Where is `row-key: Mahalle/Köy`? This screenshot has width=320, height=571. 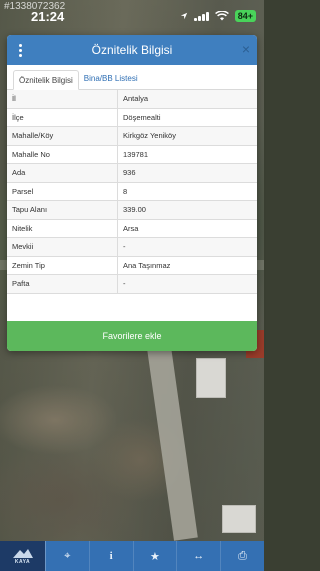
row-key: Mahalle/Köy is located at coordinates (62, 136).